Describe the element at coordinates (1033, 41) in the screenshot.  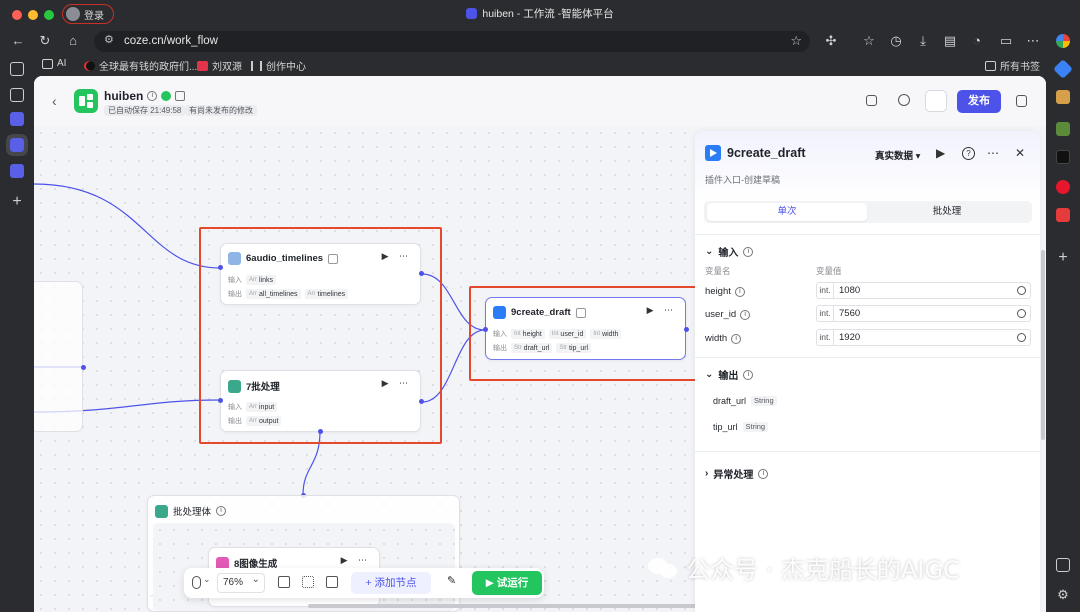
I see `more-menu-icon: ⋯` at that location.